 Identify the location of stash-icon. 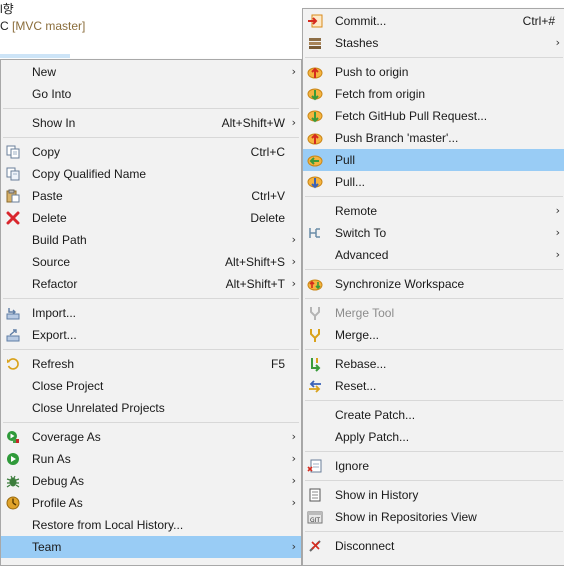
(315, 43).